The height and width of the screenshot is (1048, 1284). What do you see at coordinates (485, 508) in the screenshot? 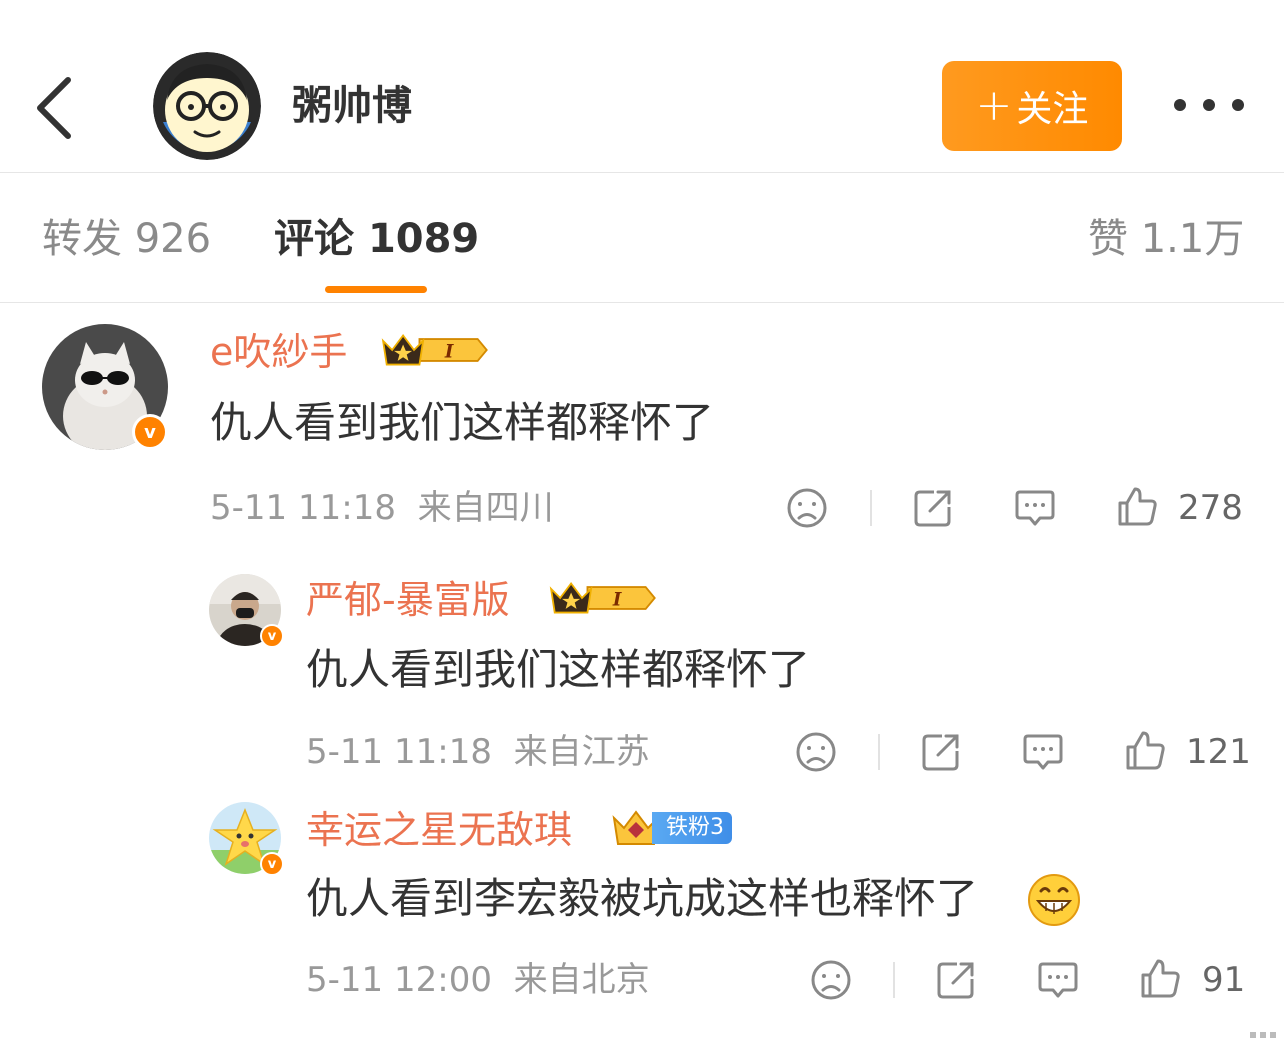
I see `comment-location: 来自四川` at bounding box center [485, 508].